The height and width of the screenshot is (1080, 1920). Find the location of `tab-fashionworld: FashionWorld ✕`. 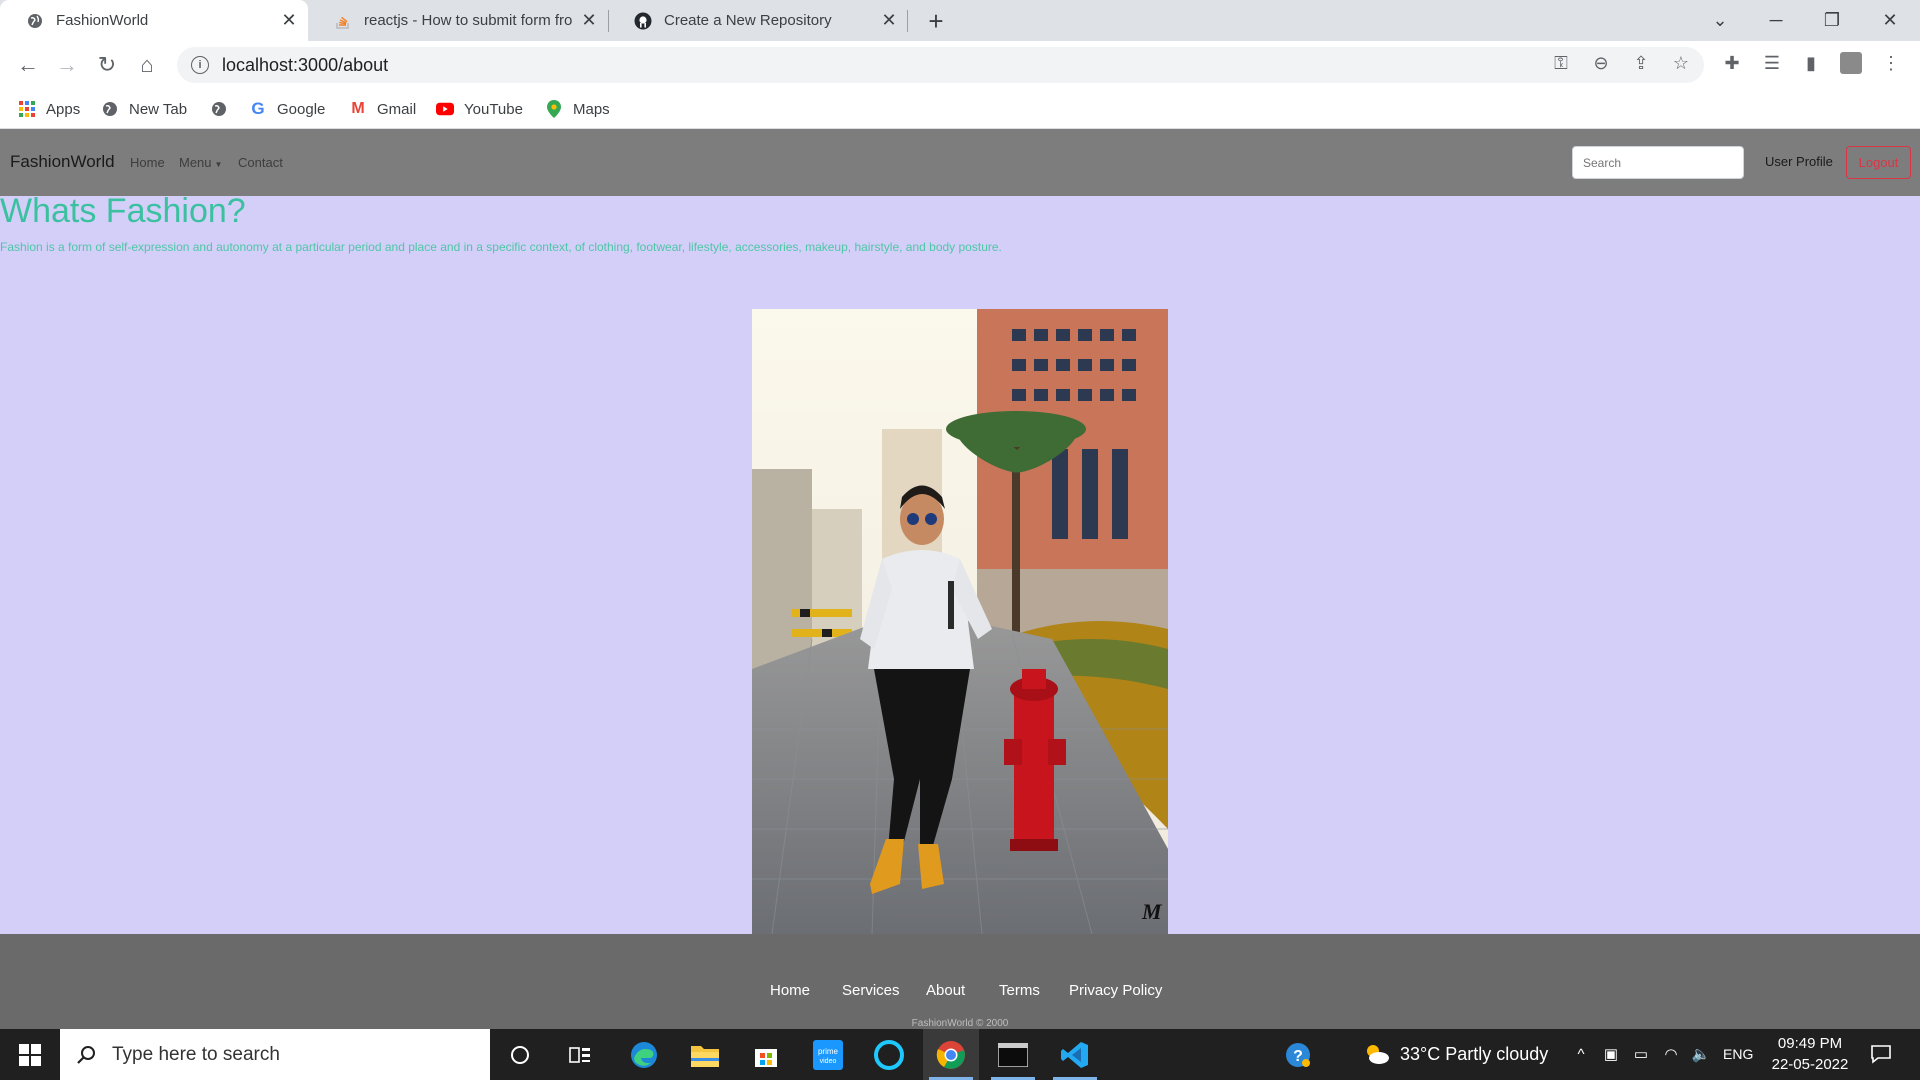

tab-fashionworld: FashionWorld ✕ is located at coordinates (154, 20).